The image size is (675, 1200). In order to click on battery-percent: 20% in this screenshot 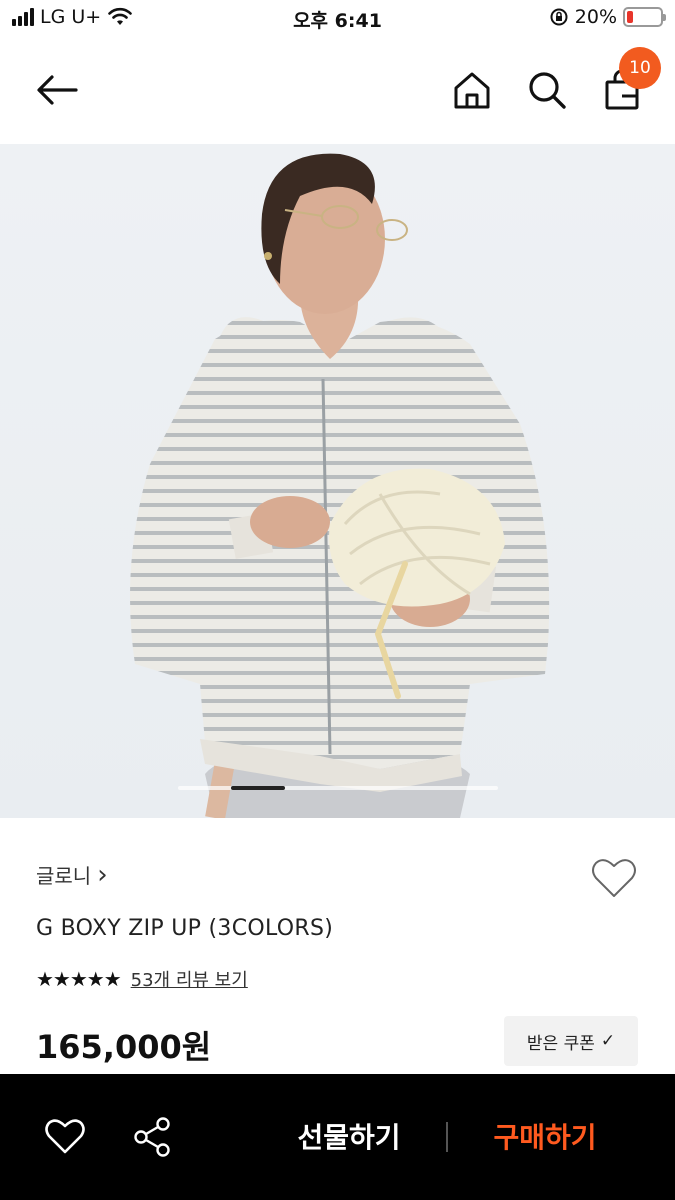, I will do `click(595, 17)`.